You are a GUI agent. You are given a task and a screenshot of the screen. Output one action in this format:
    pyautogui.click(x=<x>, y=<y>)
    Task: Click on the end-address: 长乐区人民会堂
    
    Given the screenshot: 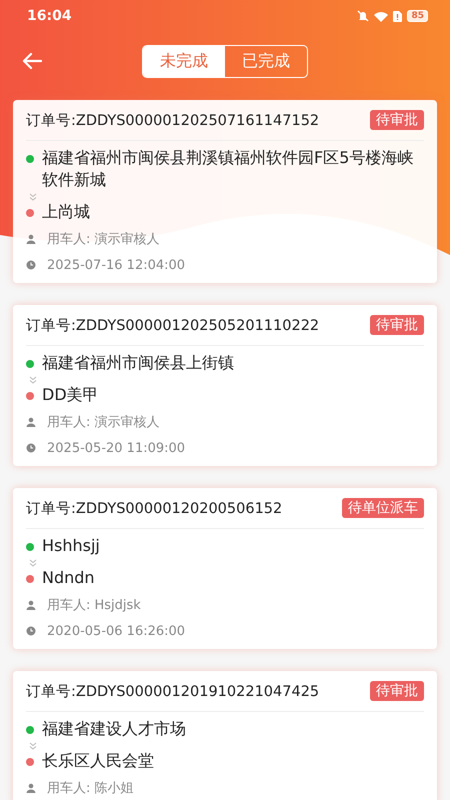 What is the action you would take?
    pyautogui.click(x=98, y=761)
    